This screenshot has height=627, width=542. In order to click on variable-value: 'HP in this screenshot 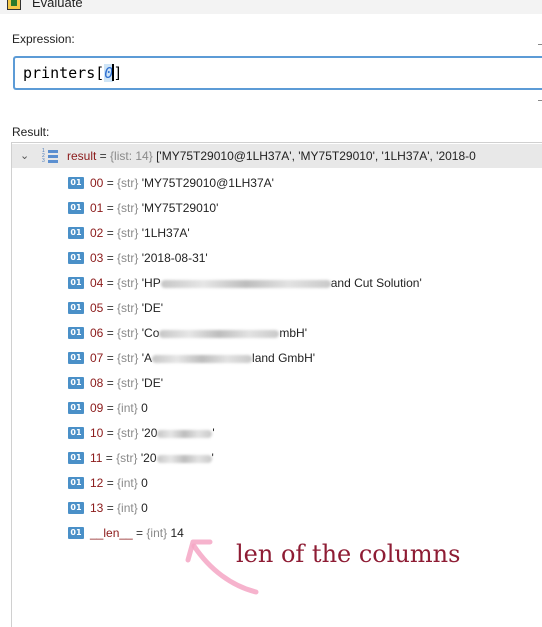, I will do `click(151, 283)`.